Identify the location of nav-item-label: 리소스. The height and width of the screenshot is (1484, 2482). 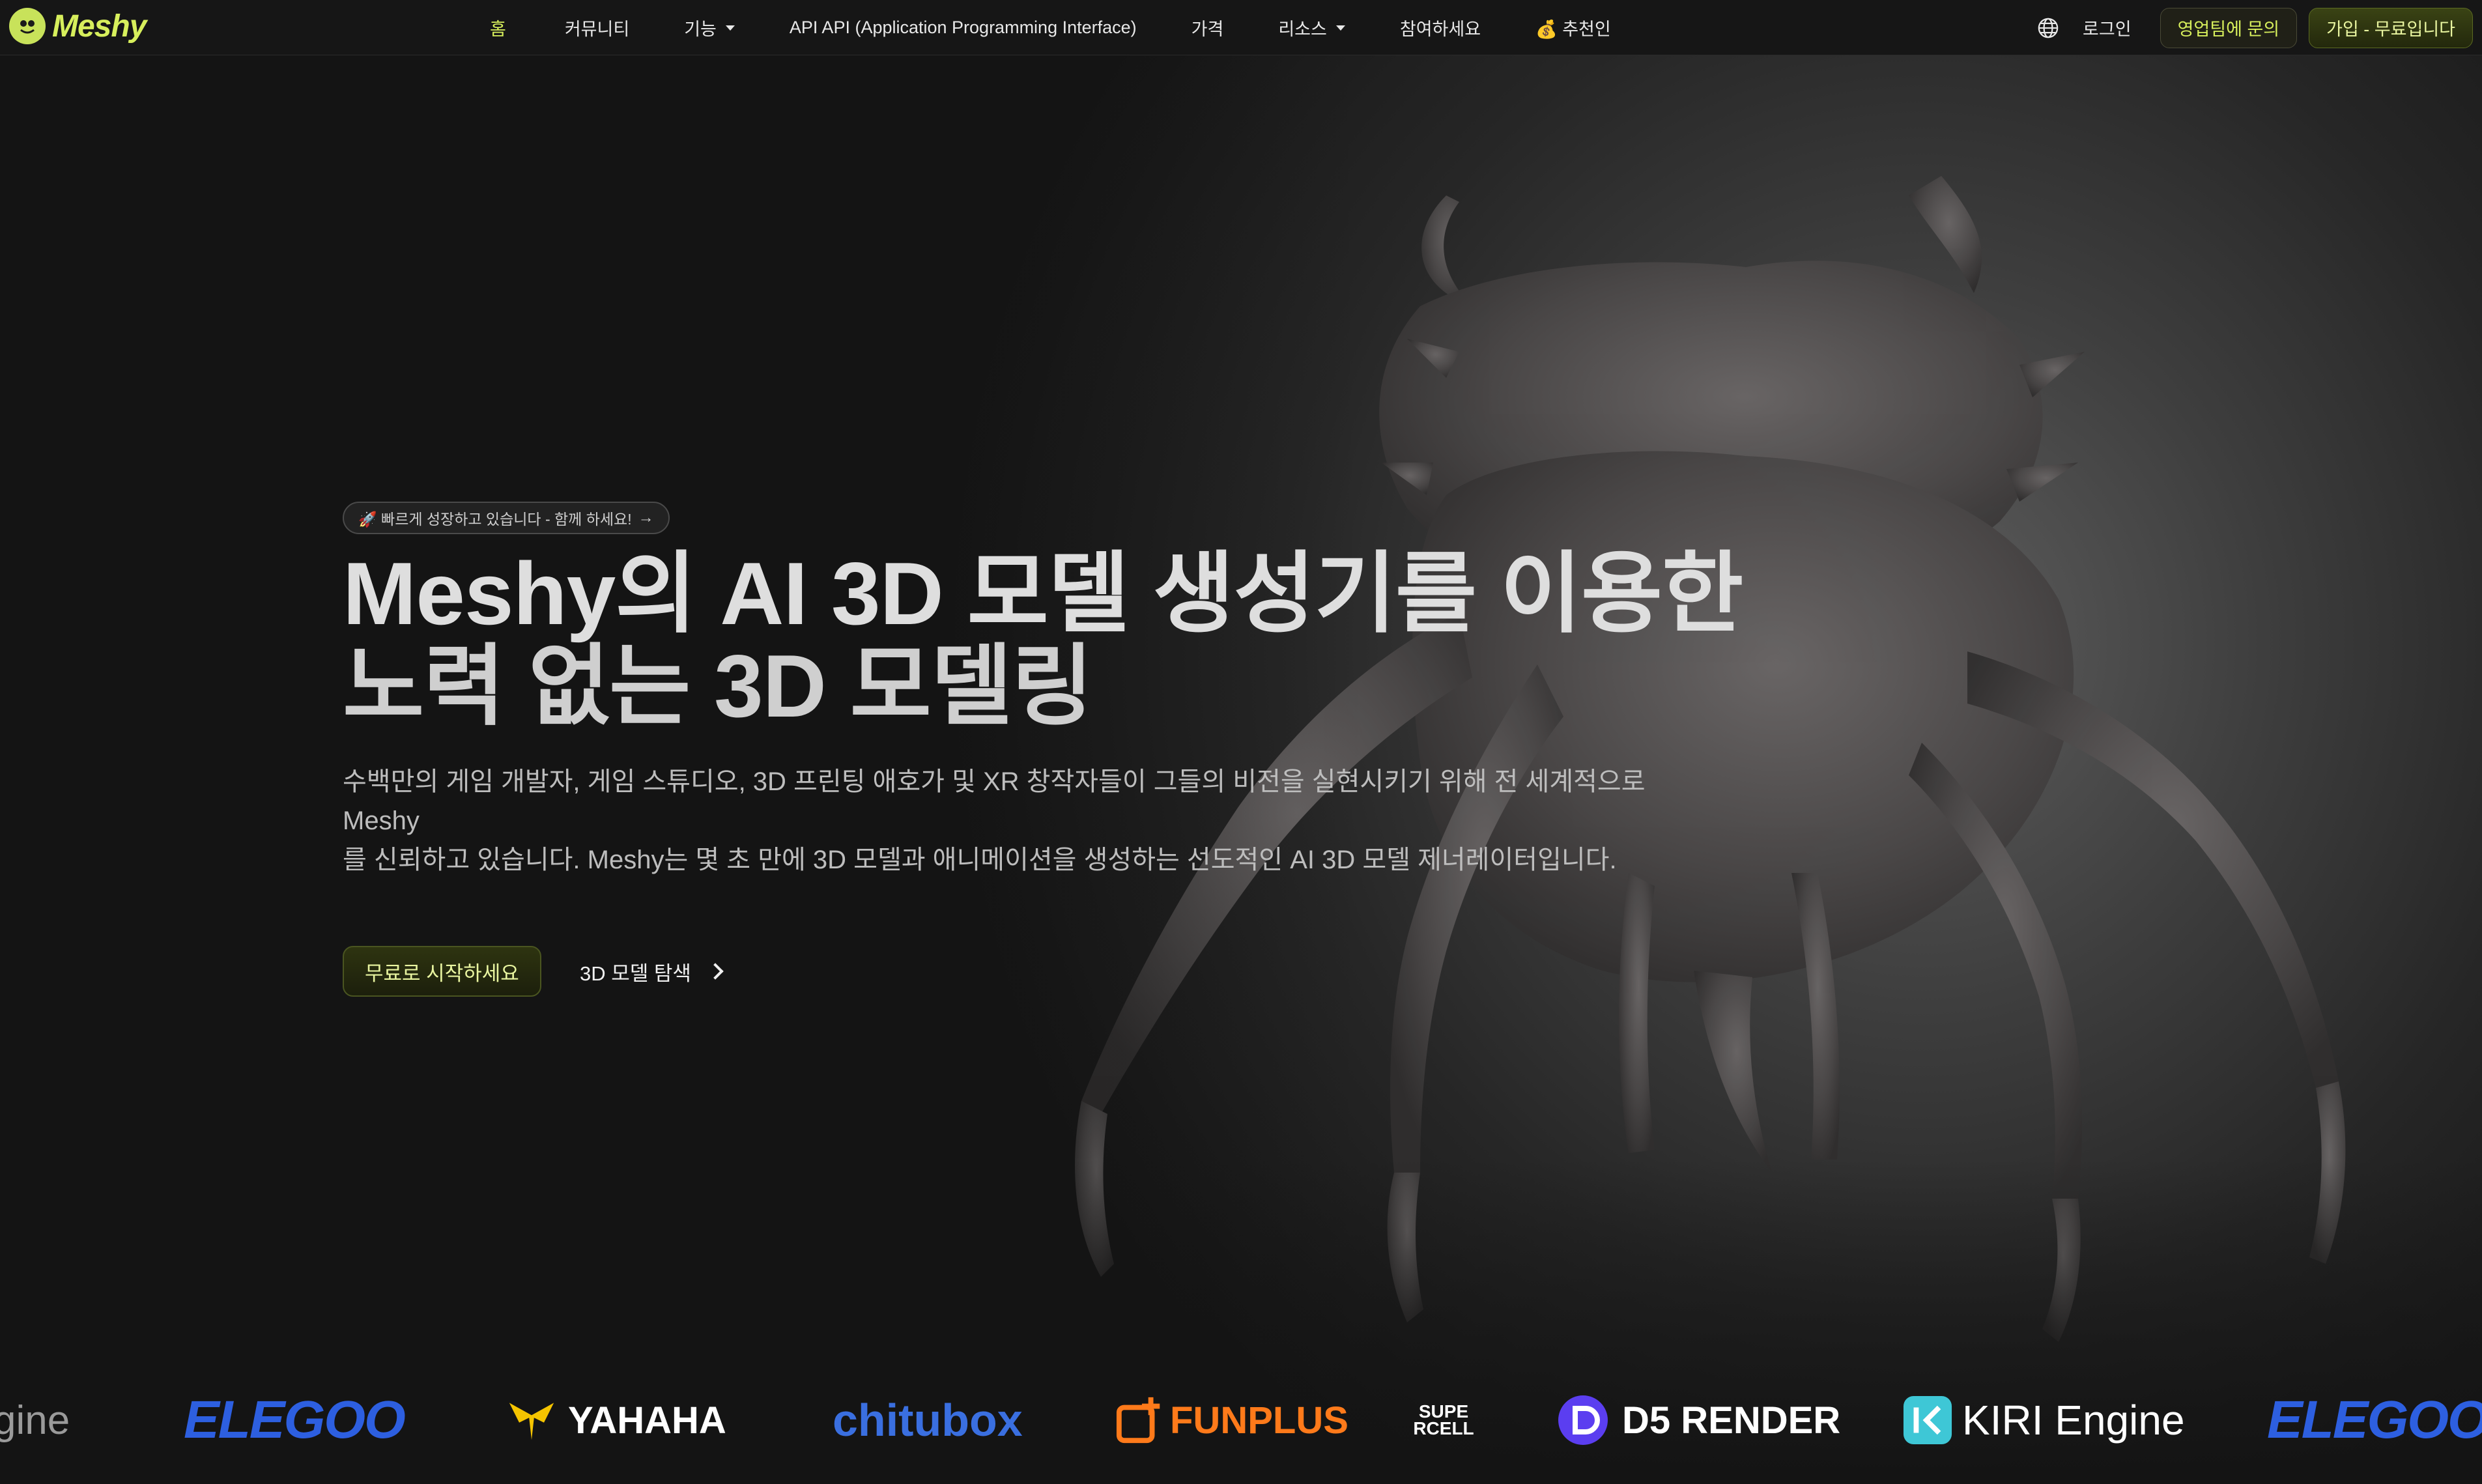
(1302, 30).